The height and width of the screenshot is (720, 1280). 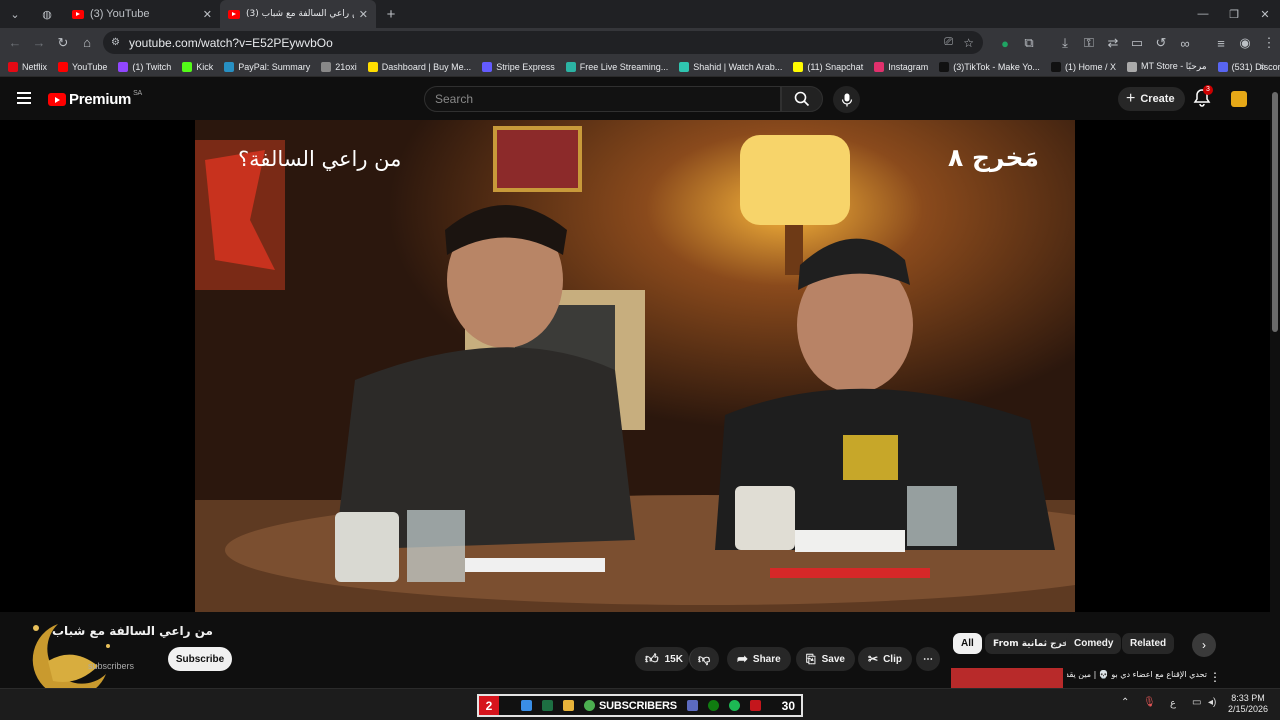 What do you see at coordinates (1083, 66) in the screenshot?
I see `bookmark-item: (1) Home / X` at bounding box center [1083, 66].